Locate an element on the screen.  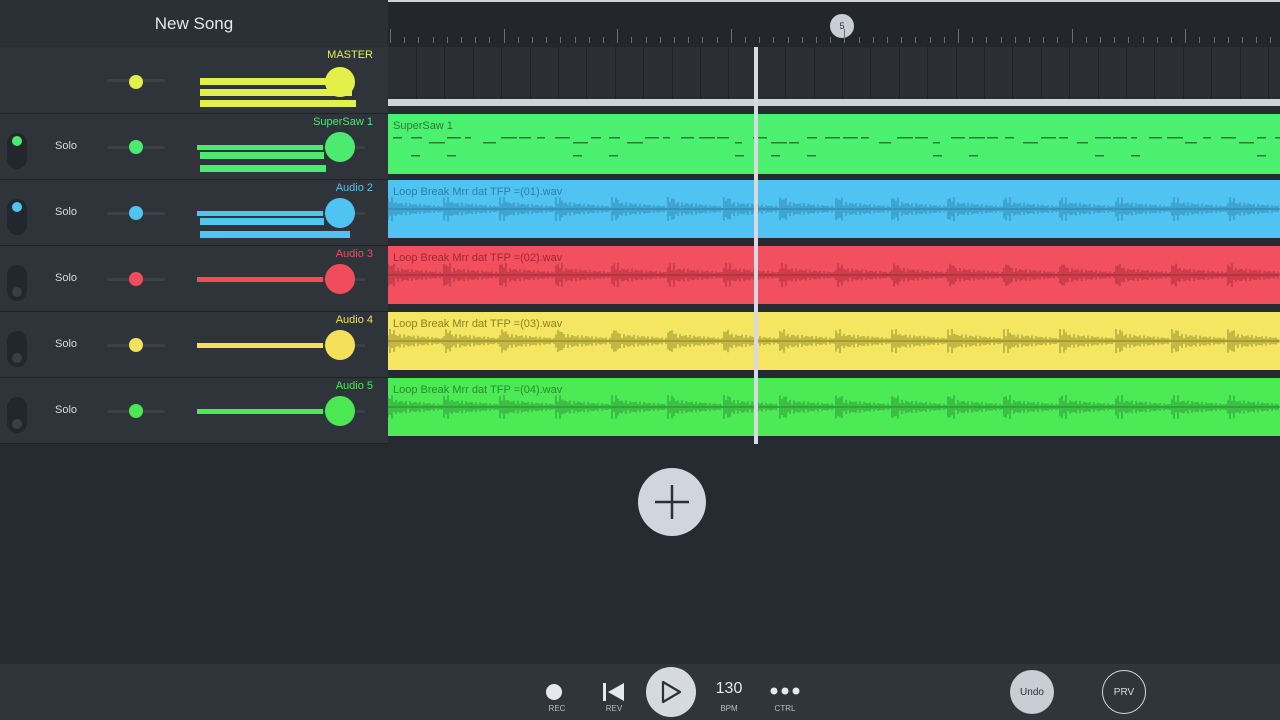
track-header: Audio 5 Solo is located at coordinates (194, 411).